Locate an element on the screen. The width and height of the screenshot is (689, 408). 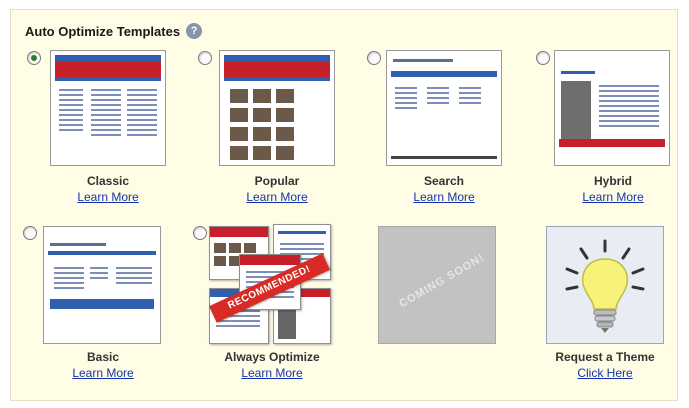
help-icon: ? is located at coordinates (194, 31).